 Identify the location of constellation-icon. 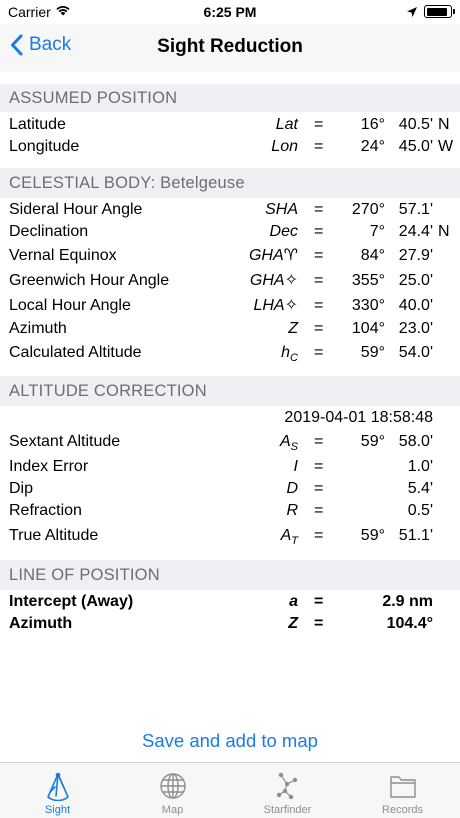
(288, 786).